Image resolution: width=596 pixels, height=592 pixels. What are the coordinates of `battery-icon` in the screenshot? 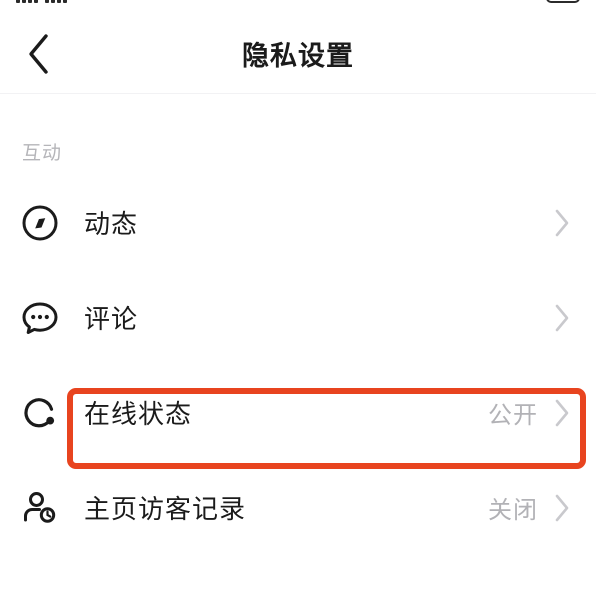 It's located at (563, 1).